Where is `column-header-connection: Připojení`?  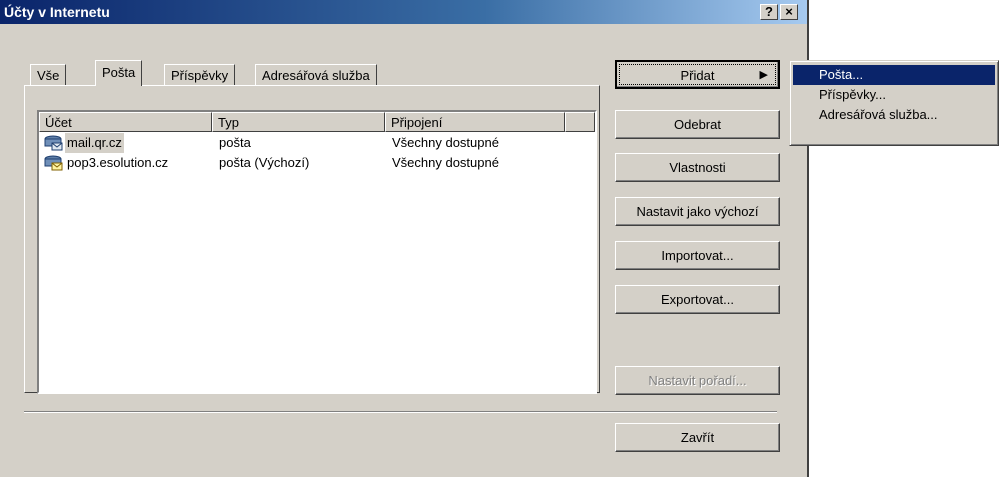
column-header-connection: Připojení is located at coordinates (475, 122).